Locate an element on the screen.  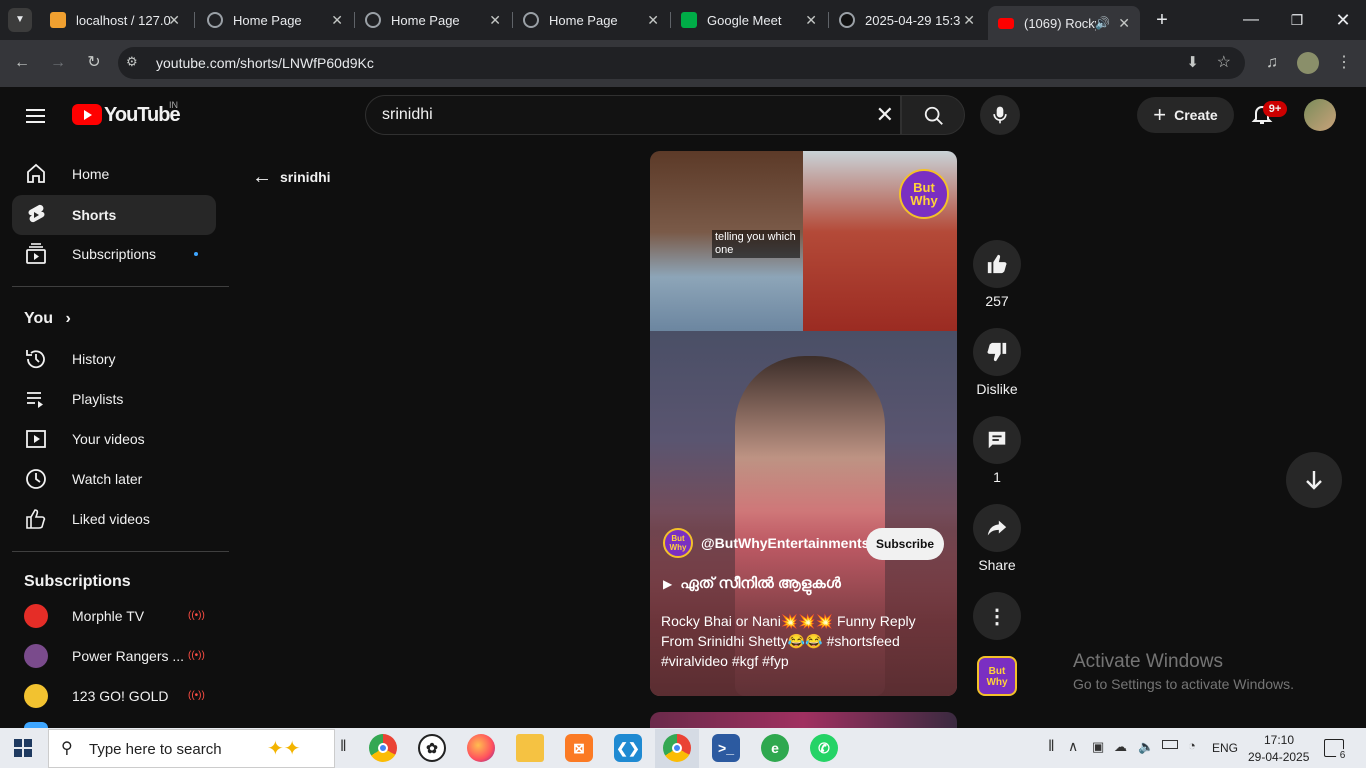
sound-row: ▶ ഏത് സീനിൽ ആളുകൾ is located at coordinates (752, 583).